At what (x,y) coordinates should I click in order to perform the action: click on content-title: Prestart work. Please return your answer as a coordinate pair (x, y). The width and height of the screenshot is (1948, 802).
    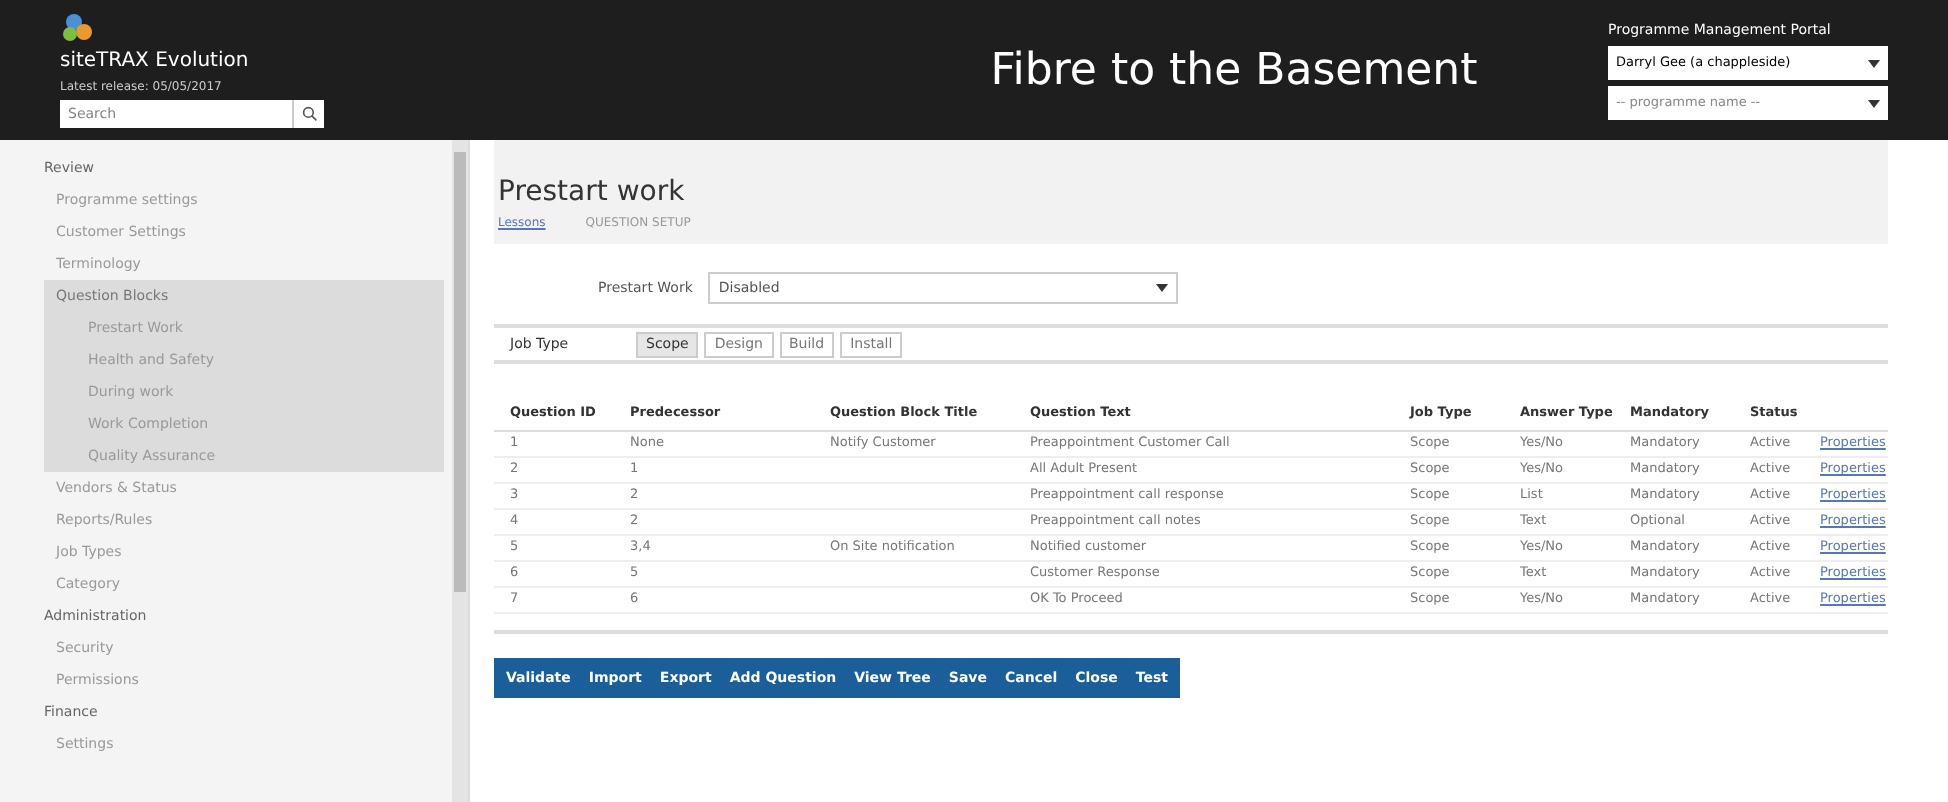
    Looking at the image, I should click on (592, 193).